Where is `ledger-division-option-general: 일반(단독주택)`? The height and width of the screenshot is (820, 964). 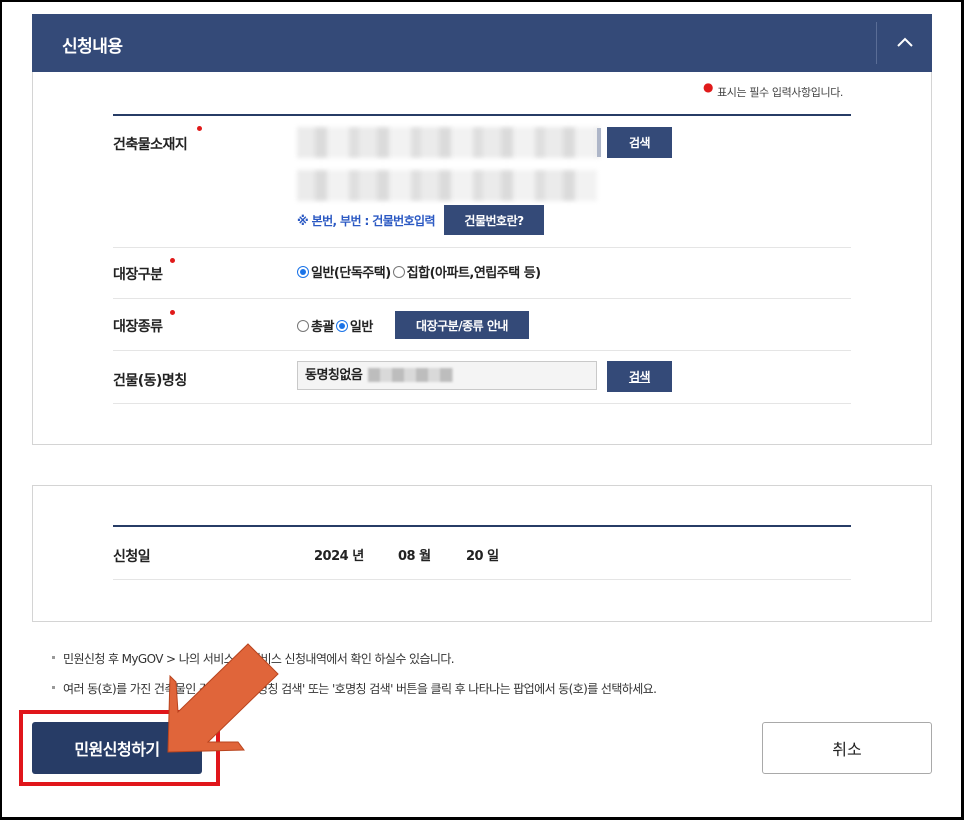 ledger-division-option-general: 일반(단독주택) is located at coordinates (344, 271).